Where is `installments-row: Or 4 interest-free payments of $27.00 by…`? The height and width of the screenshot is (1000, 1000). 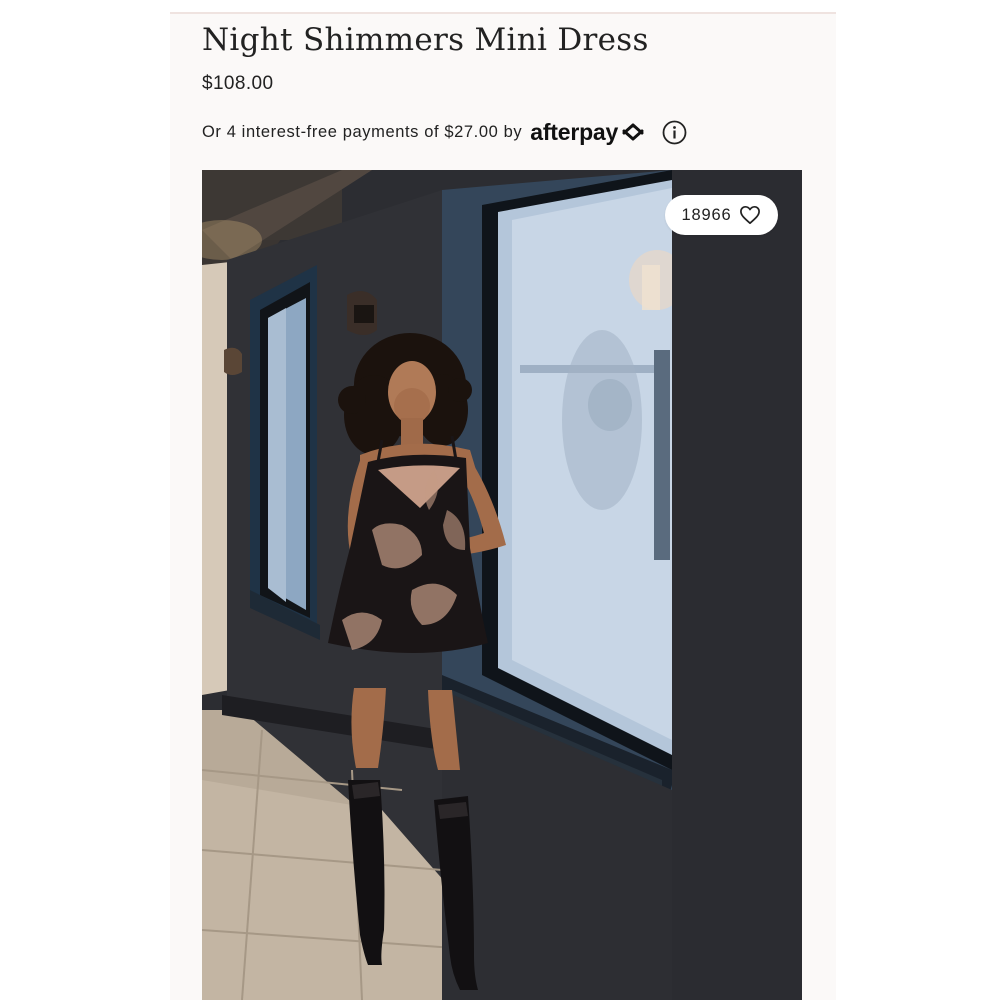
installments-row: Or 4 interest-free payments of $27.00 by… is located at coordinates (444, 132).